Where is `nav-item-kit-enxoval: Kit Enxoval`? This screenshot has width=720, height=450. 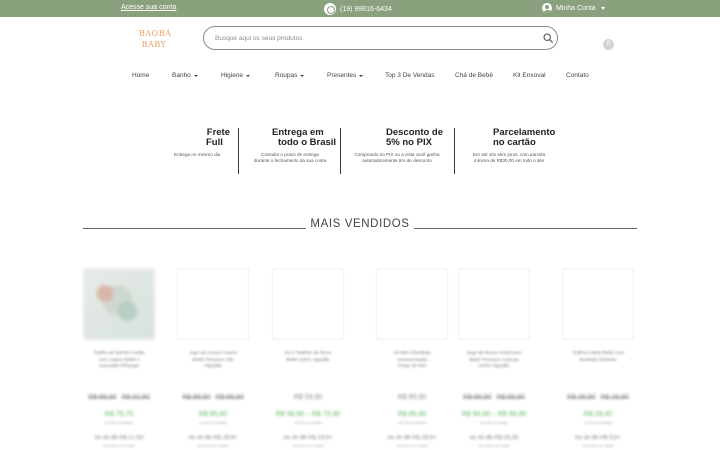 nav-item-kit-enxoval: Kit Enxoval is located at coordinates (529, 75).